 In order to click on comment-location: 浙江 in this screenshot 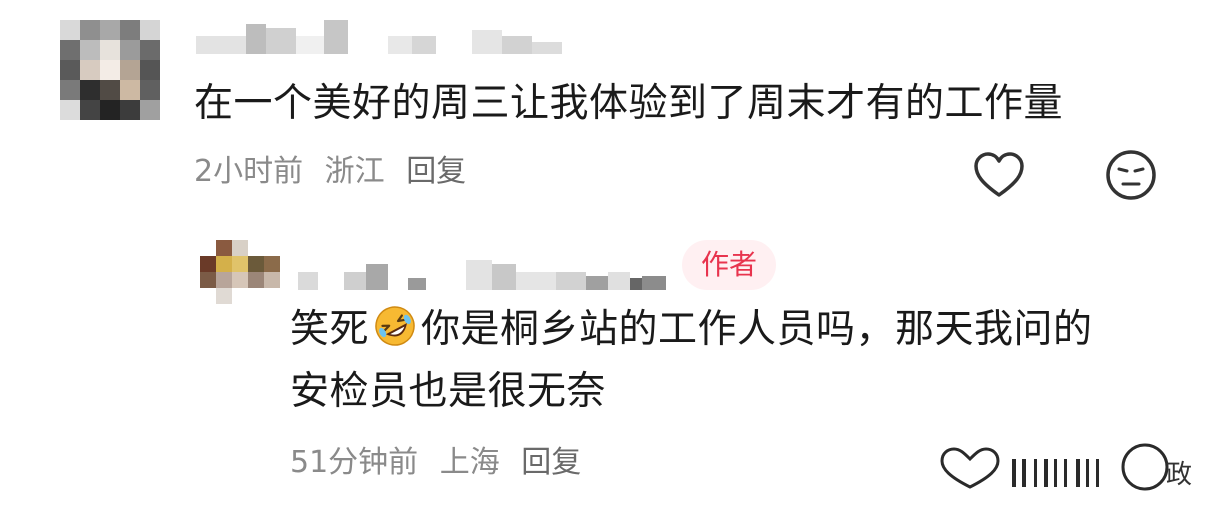, I will do `click(354, 171)`.